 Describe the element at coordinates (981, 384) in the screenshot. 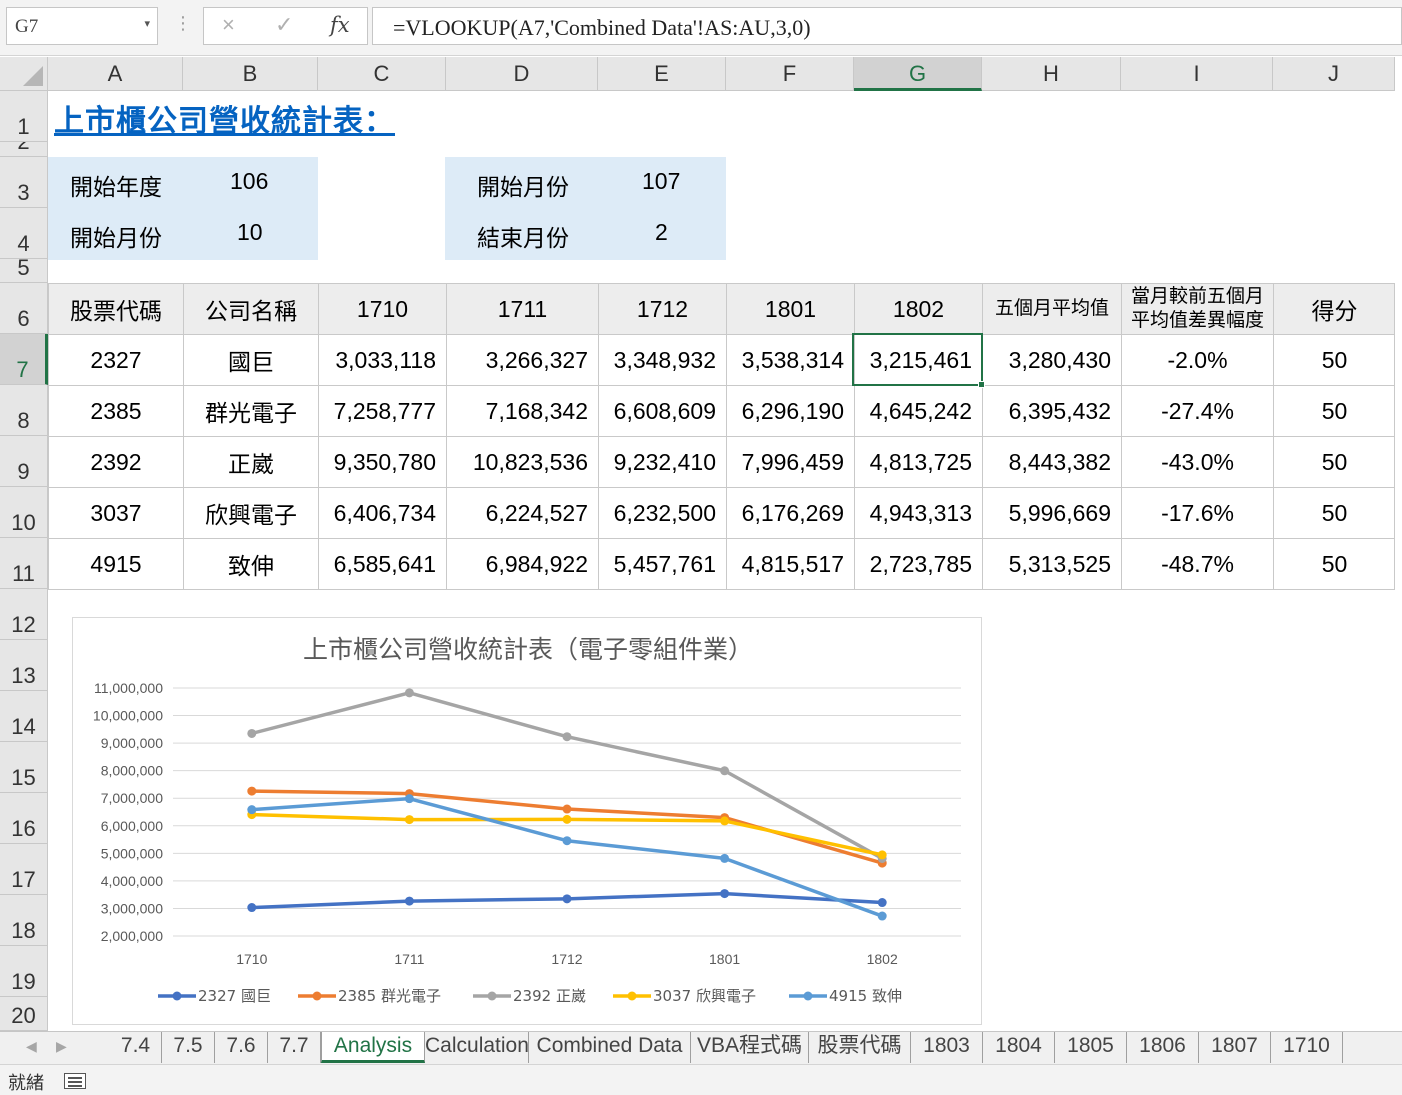

I see `fill-handle` at that location.